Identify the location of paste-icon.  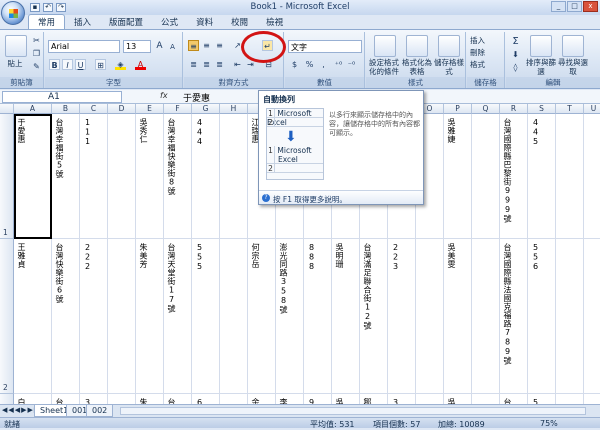
(16, 46).